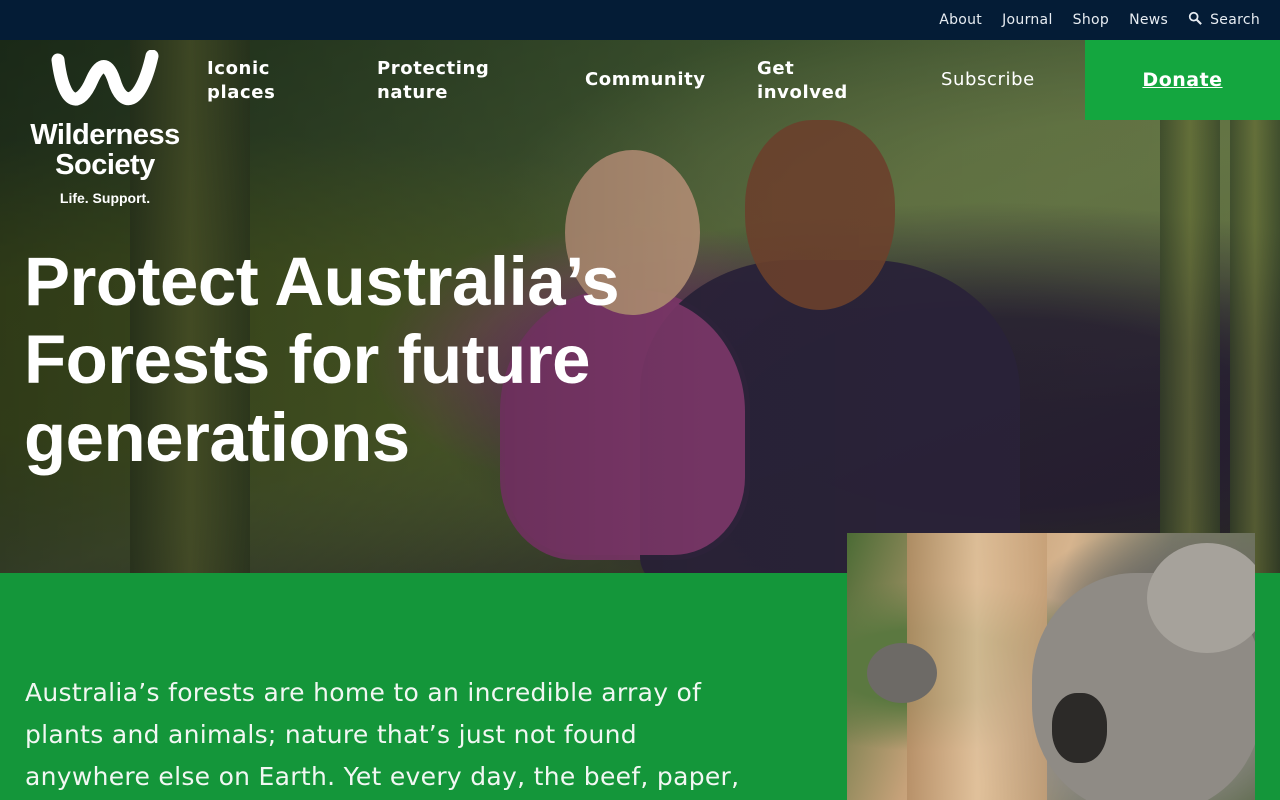 Image resolution: width=1280 pixels, height=800 pixels. I want to click on search-icon, so click(1195, 20).